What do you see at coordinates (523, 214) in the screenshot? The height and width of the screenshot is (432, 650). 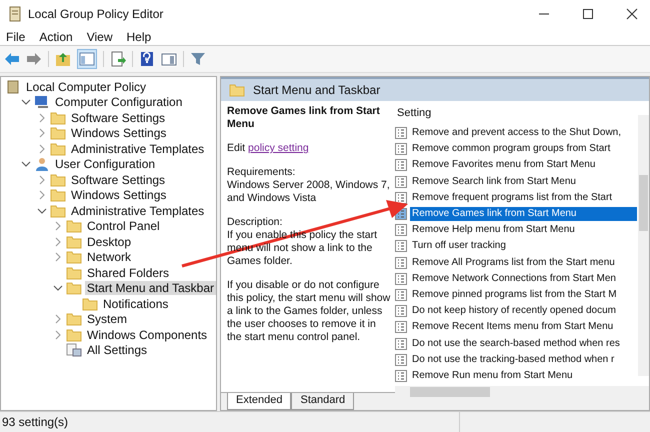 I see `setting-row: Remove Games link from Start Menu` at bounding box center [523, 214].